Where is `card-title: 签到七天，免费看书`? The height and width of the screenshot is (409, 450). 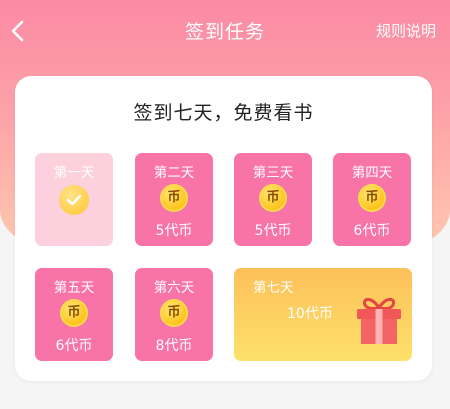
card-title: 签到七天，免费看书 is located at coordinates (223, 113).